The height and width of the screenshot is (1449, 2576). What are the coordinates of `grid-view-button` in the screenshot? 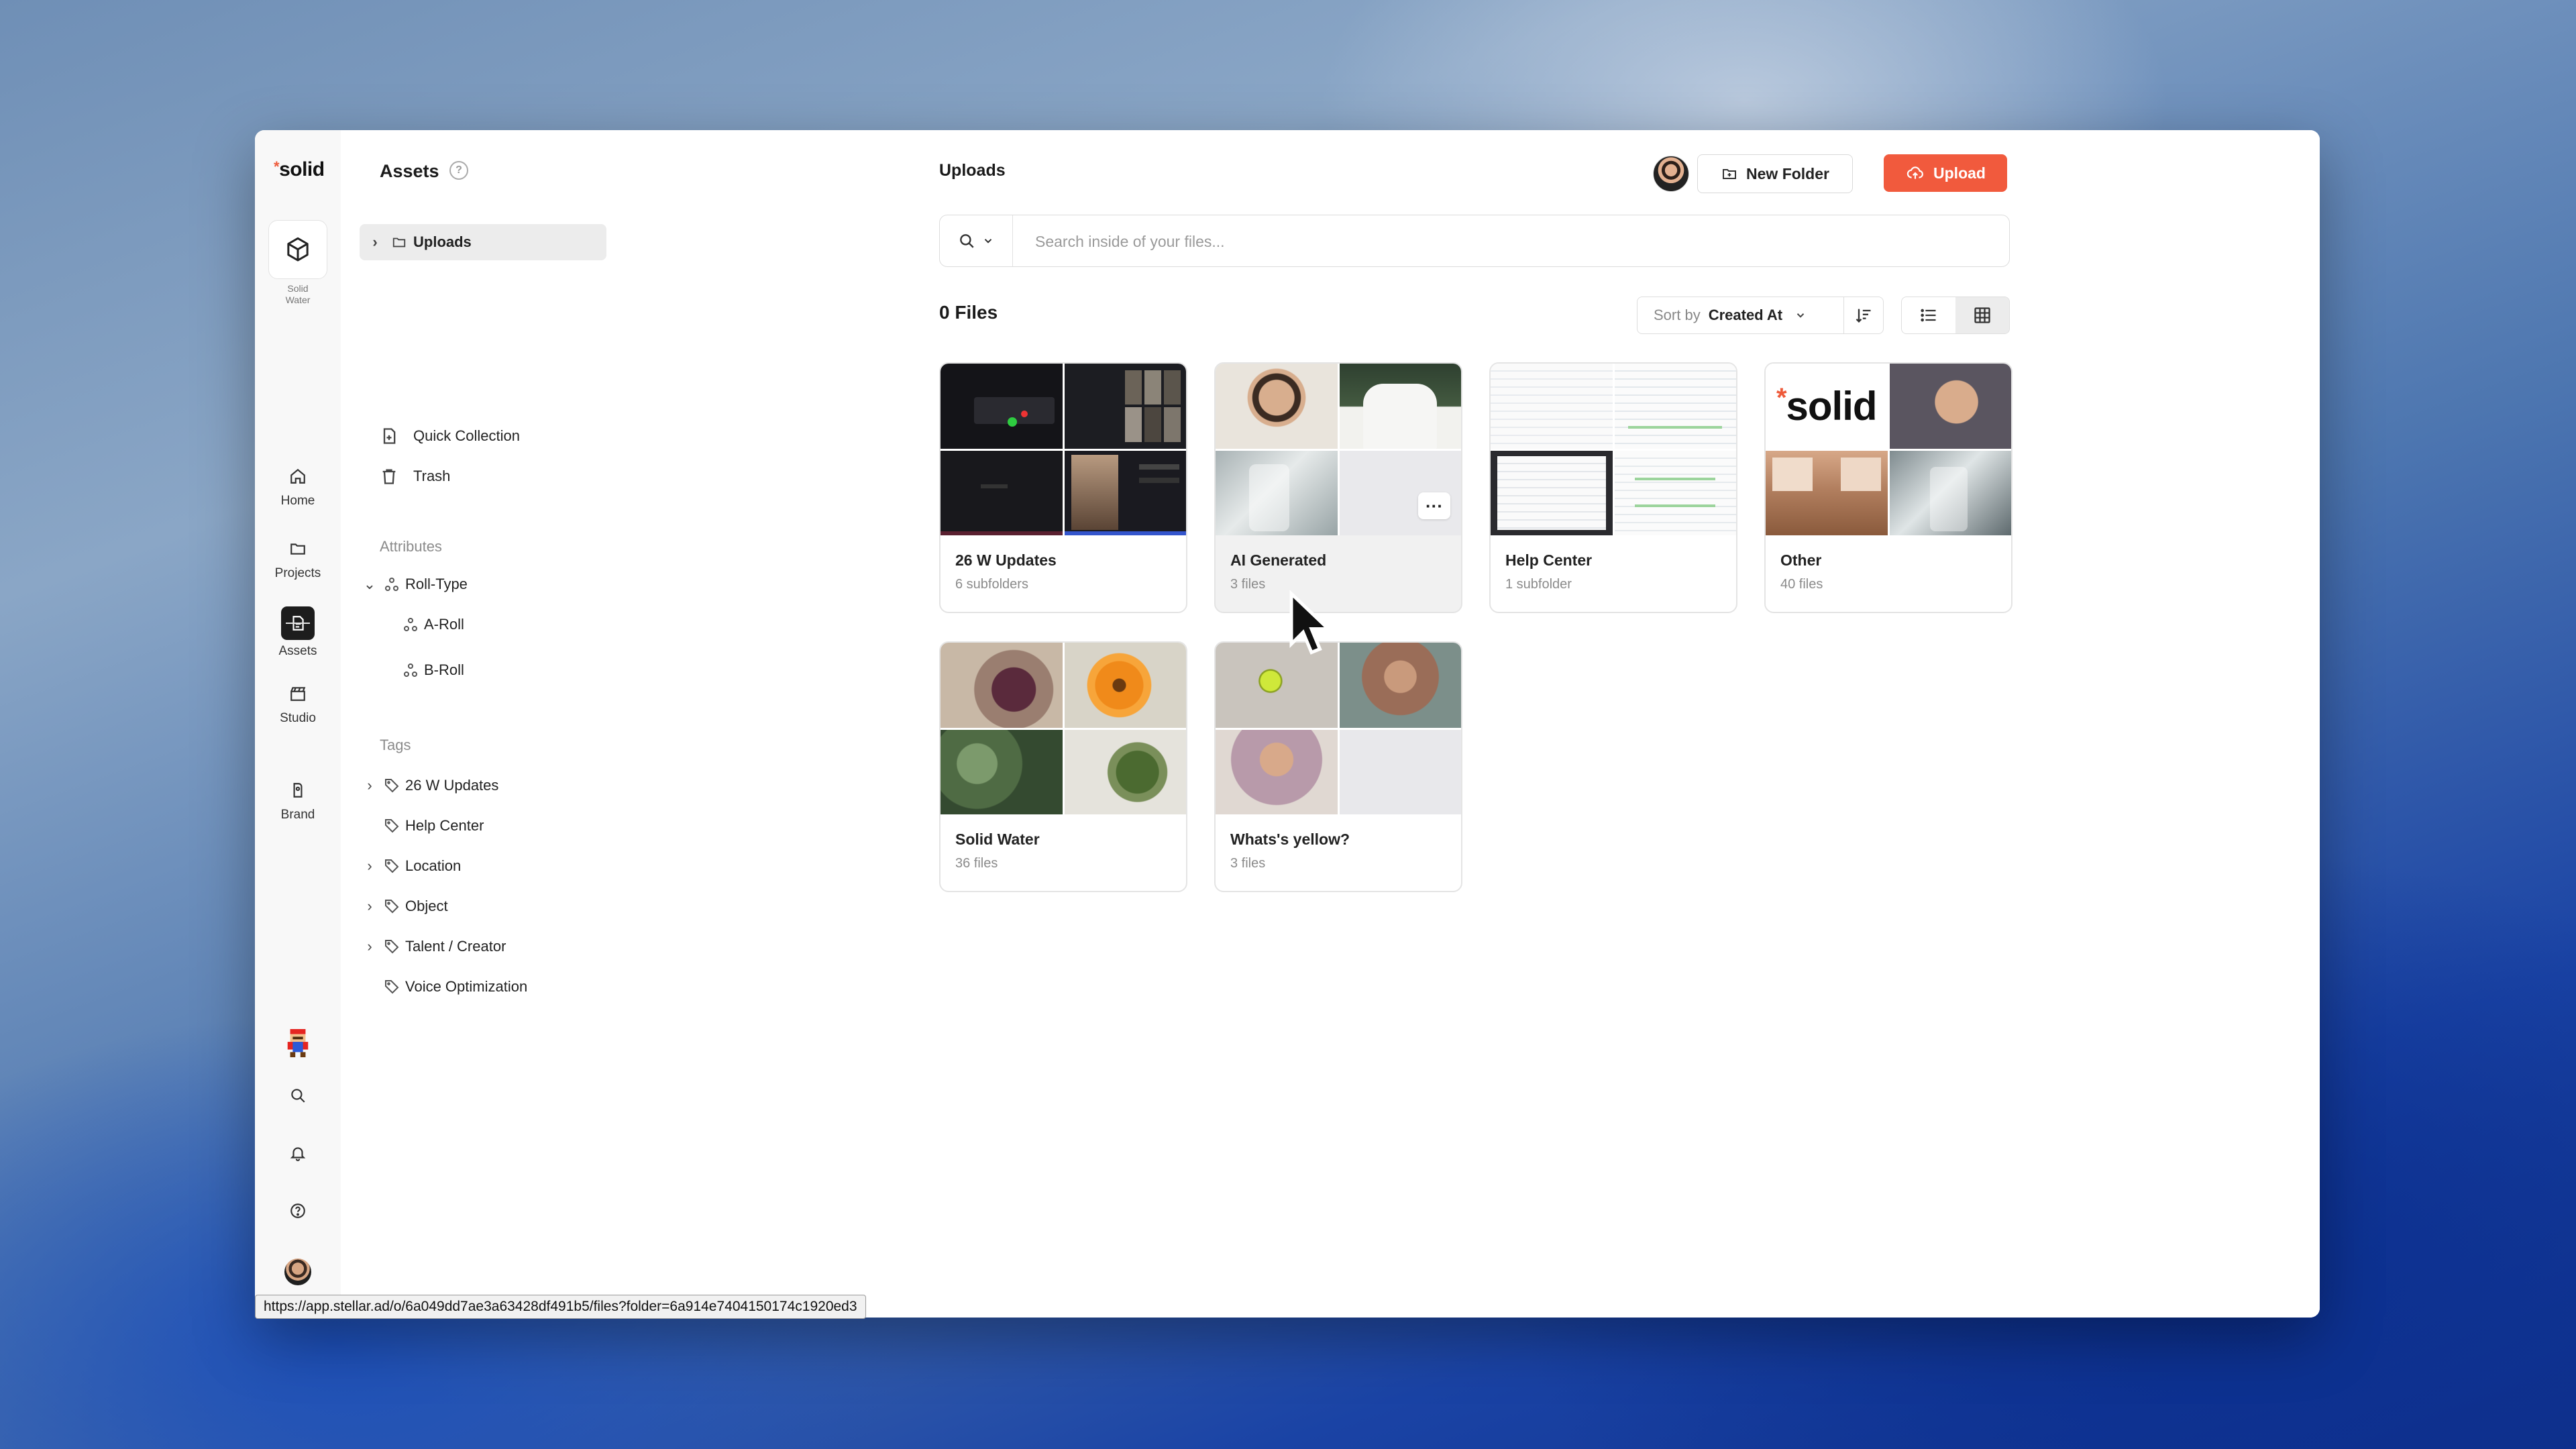 It's located at (1982, 315).